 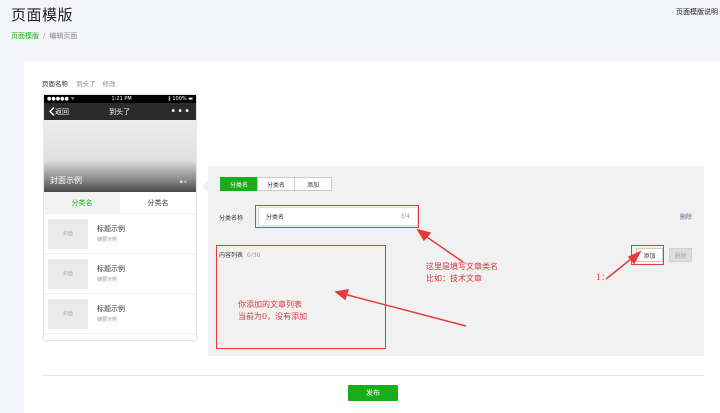 I want to click on arrow-to-content-list, so click(x=403, y=309).